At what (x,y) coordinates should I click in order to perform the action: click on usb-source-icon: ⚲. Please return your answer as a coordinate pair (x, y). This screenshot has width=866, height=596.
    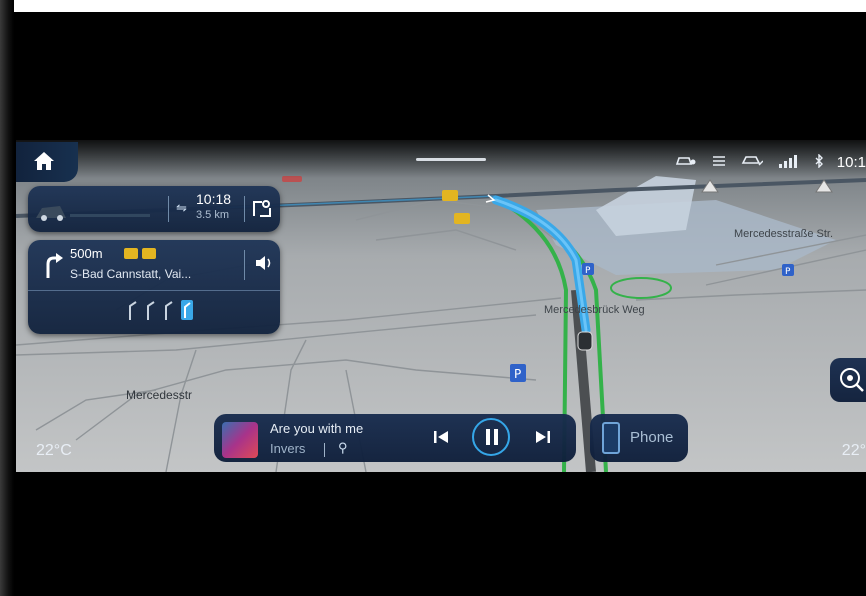
    Looking at the image, I should click on (343, 447).